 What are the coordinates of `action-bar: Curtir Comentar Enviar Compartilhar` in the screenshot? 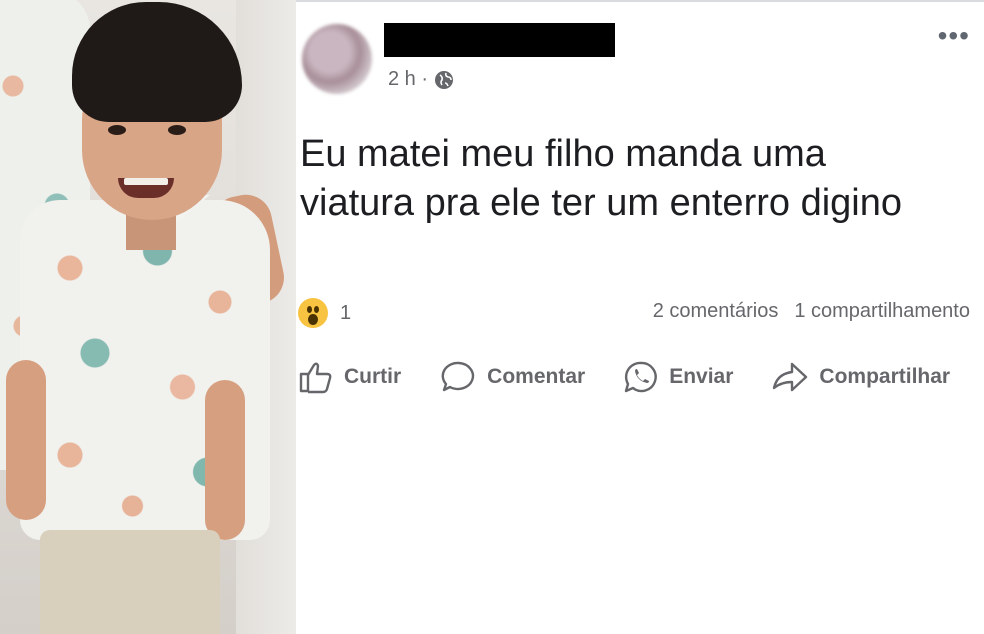 It's located at (640, 377).